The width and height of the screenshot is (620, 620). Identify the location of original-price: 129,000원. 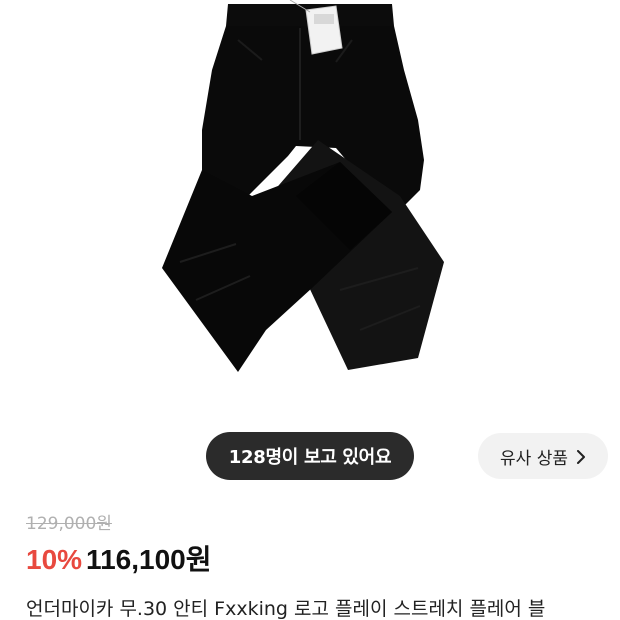
(69, 524).